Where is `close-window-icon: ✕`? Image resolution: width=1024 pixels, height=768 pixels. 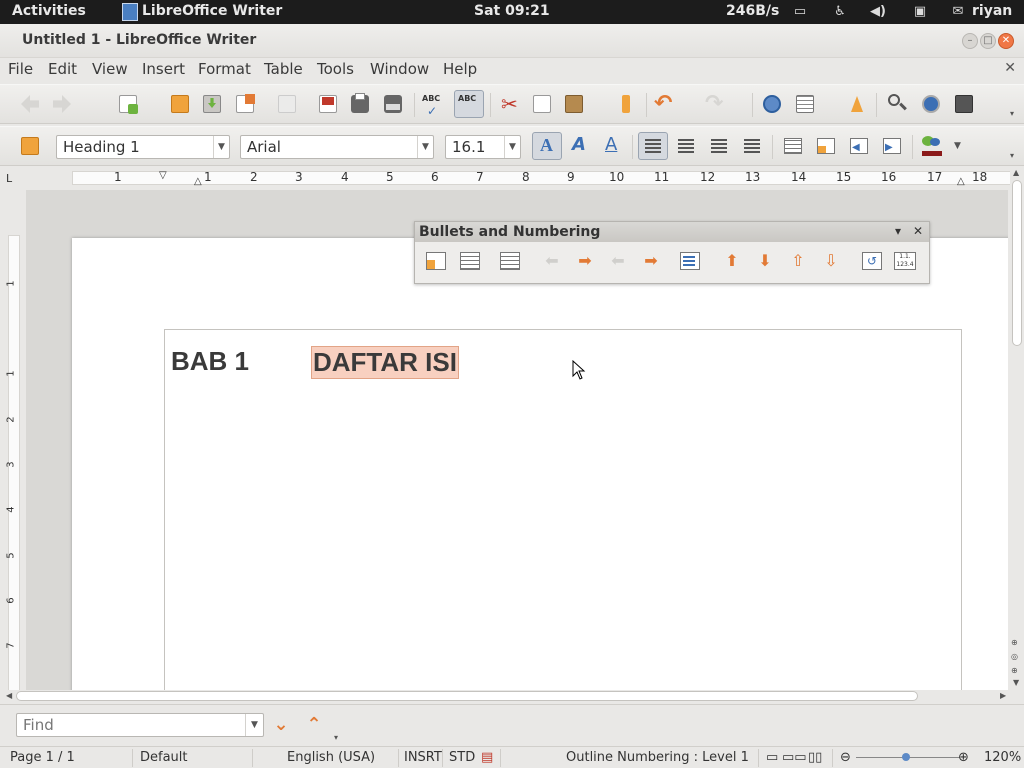 close-window-icon: ✕ is located at coordinates (1006, 41).